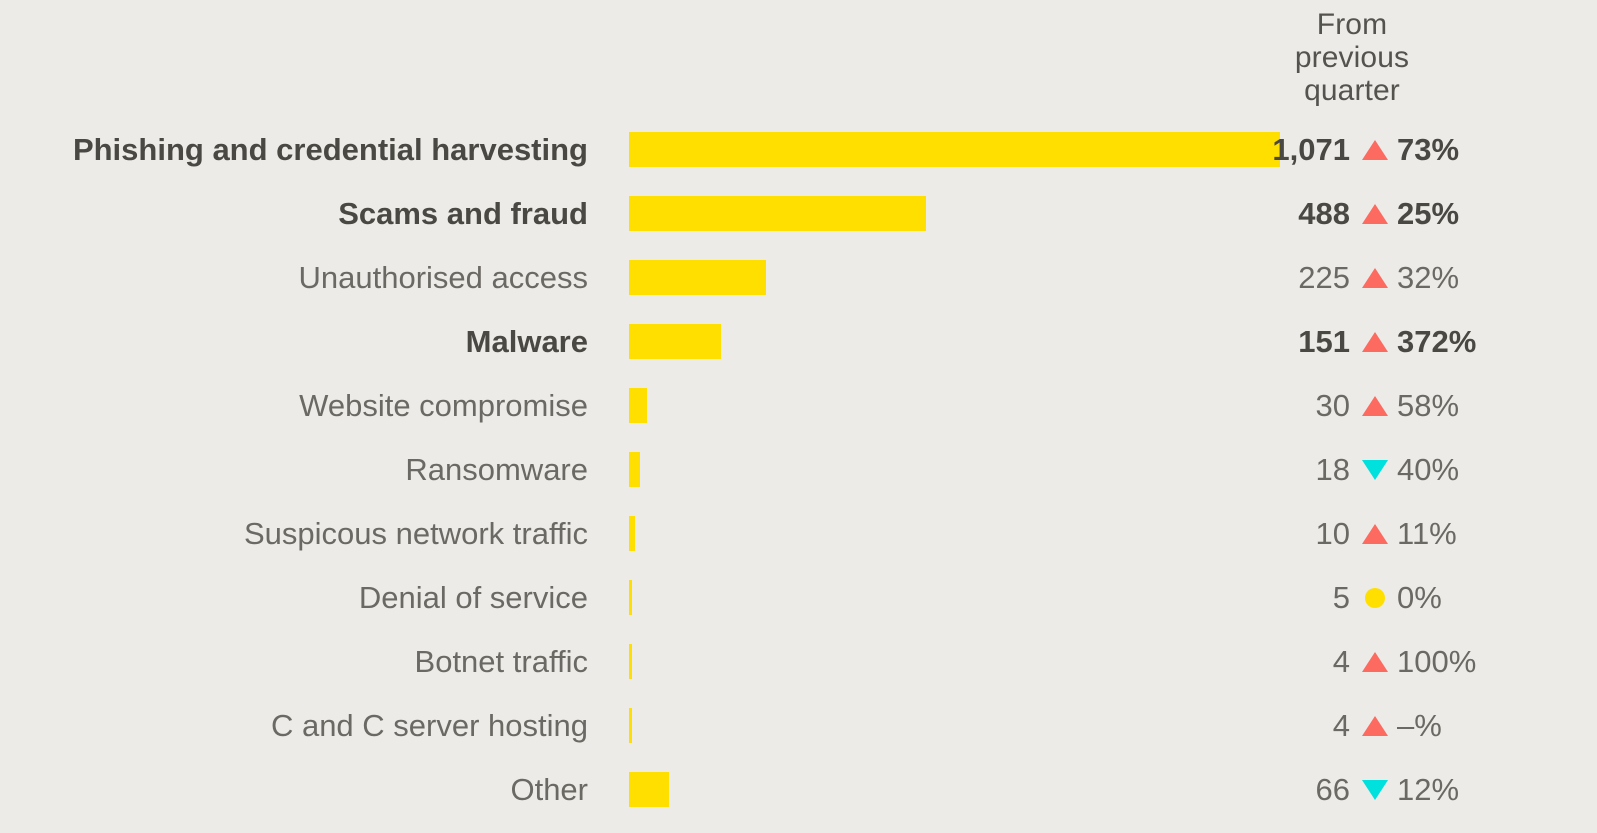 This screenshot has height=833, width=1597. Describe the element at coordinates (1419, 597) in the screenshot. I see `quarter-change-value: 0%` at that location.